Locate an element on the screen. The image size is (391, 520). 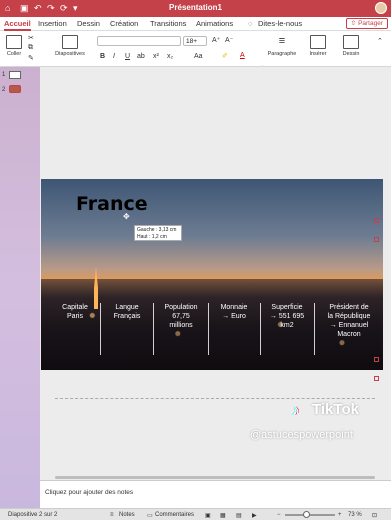
notes-icon: ≡ is located at coordinates (112, 515).